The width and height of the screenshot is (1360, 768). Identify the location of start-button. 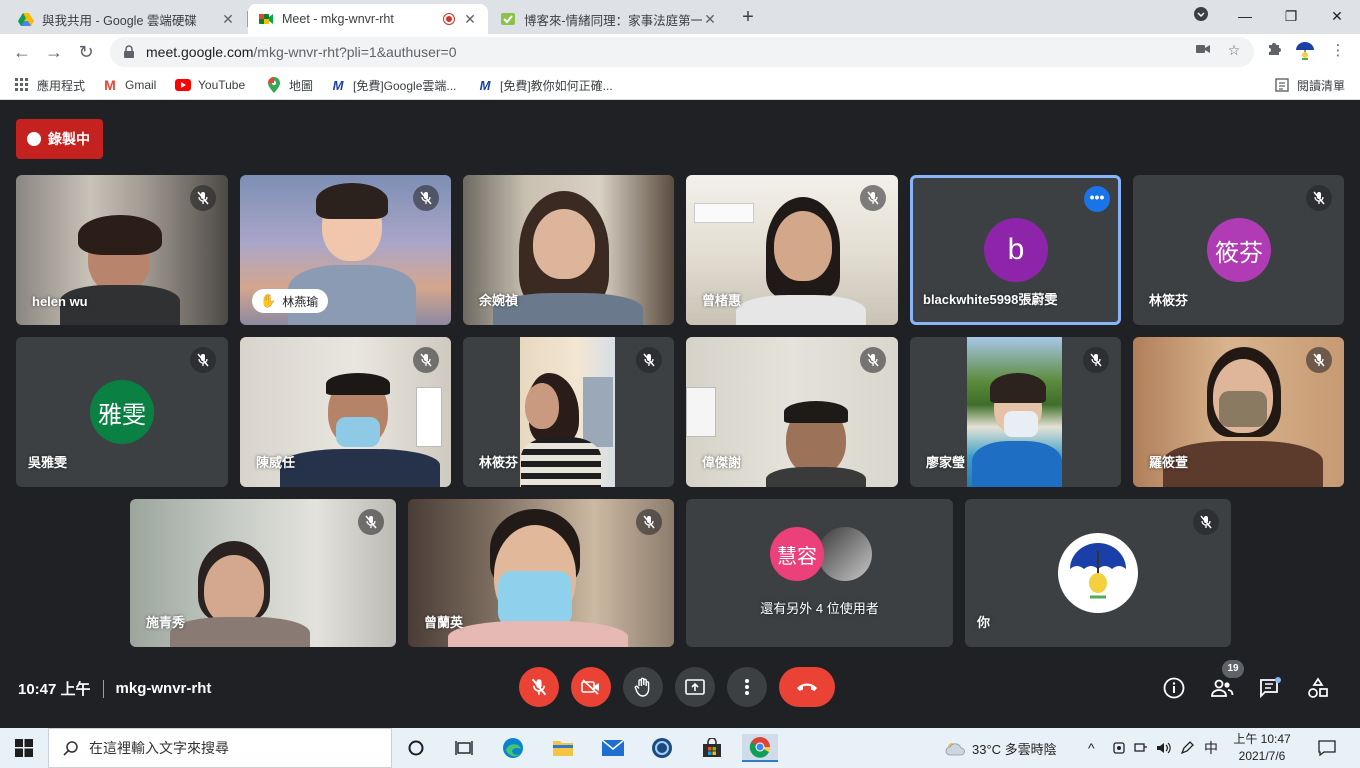
(24, 748).